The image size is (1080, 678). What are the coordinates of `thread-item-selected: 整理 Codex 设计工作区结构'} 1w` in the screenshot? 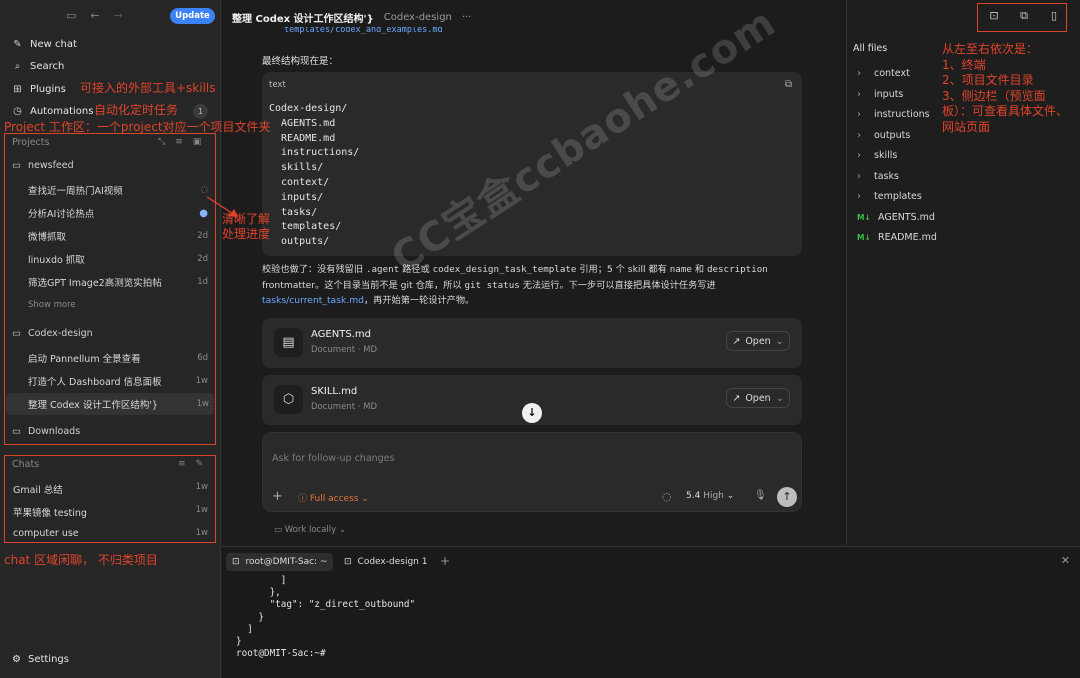 It's located at (110, 404).